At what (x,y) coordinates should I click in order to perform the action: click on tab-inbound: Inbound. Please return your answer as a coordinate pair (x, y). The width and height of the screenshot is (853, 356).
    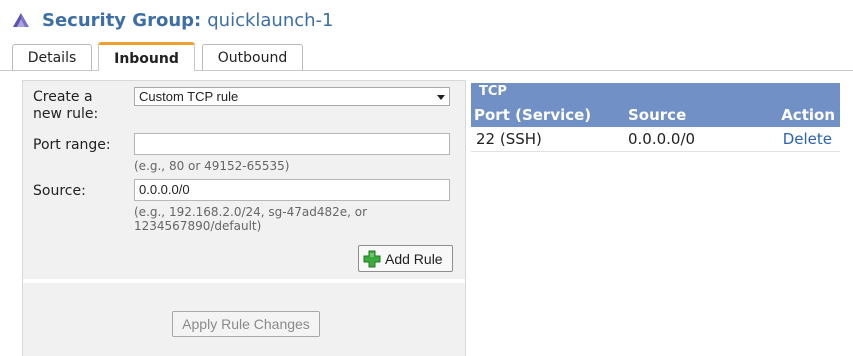
    Looking at the image, I should click on (146, 56).